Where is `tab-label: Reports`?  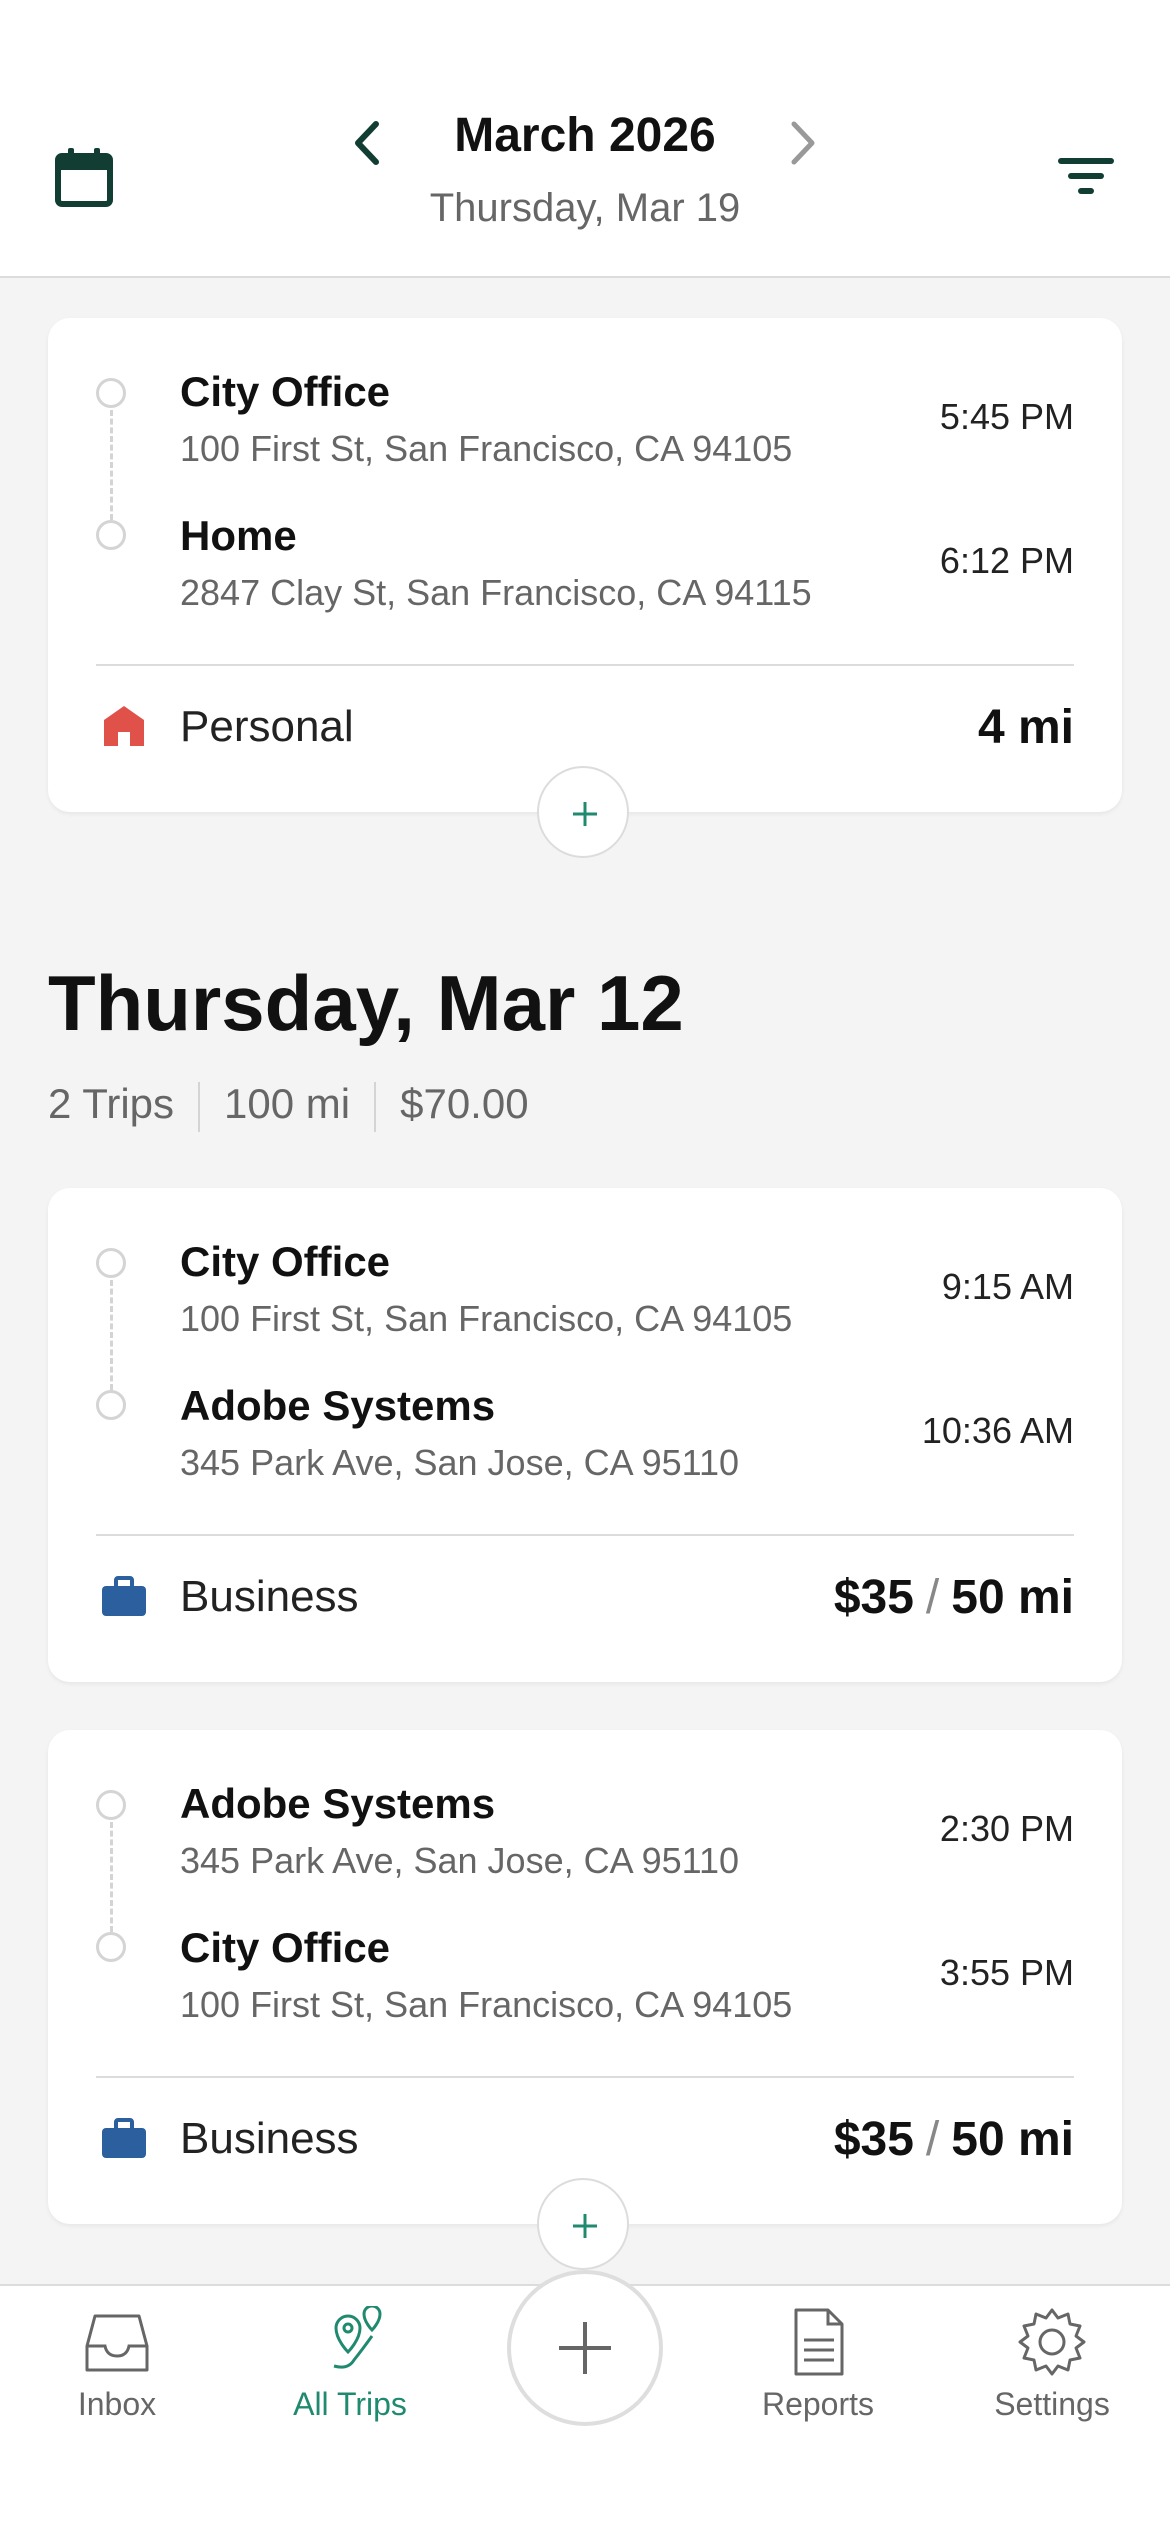
tab-label: Reports is located at coordinates (818, 2404).